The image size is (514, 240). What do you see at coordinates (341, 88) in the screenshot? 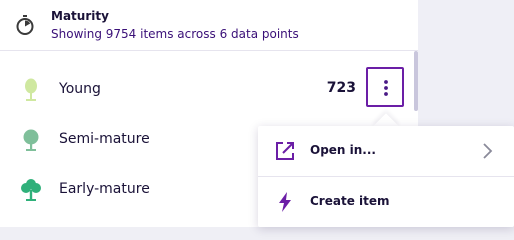
I see `list-item-count: 723` at bounding box center [341, 88].